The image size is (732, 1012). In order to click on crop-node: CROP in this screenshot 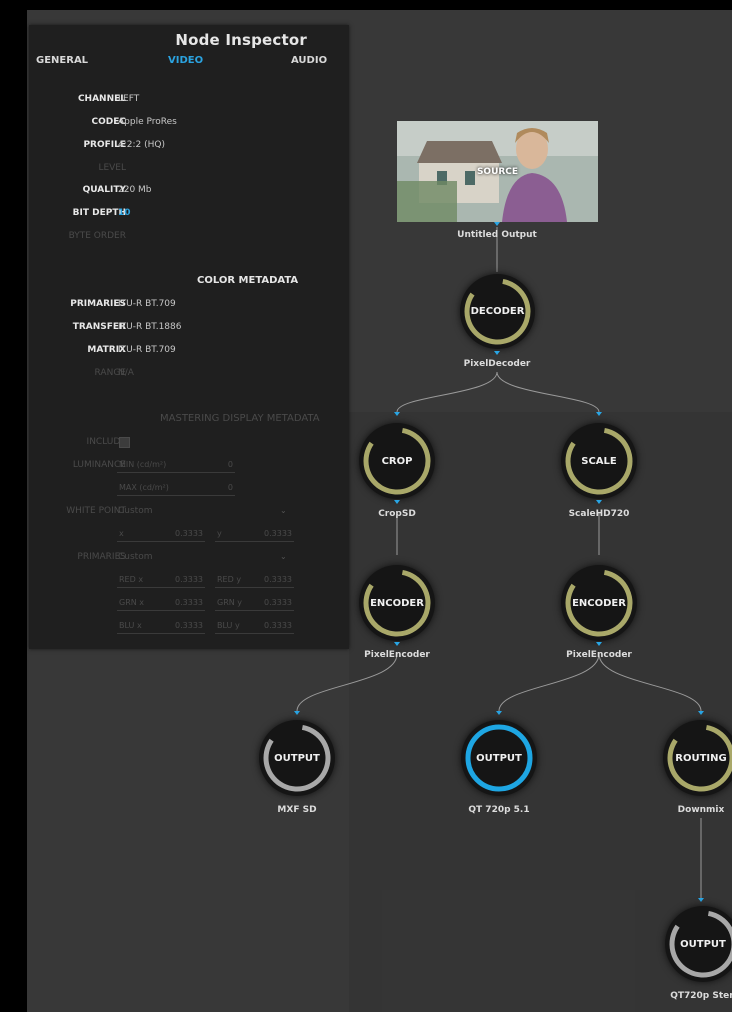, I will do `click(397, 461)`.